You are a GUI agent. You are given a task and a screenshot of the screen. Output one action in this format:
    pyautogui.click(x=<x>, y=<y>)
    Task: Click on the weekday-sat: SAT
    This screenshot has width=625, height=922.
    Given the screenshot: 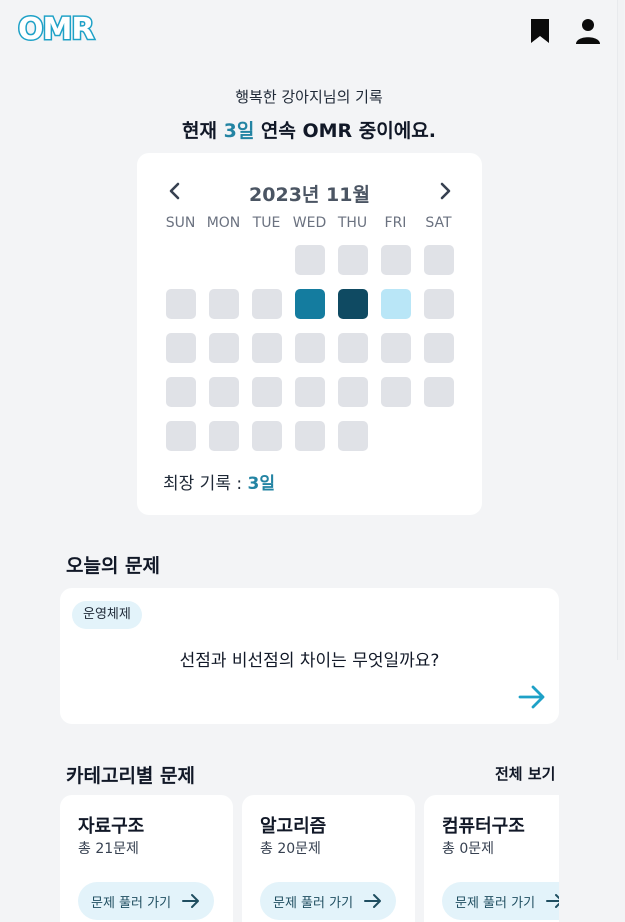 What is the action you would take?
    pyautogui.click(x=438, y=223)
    